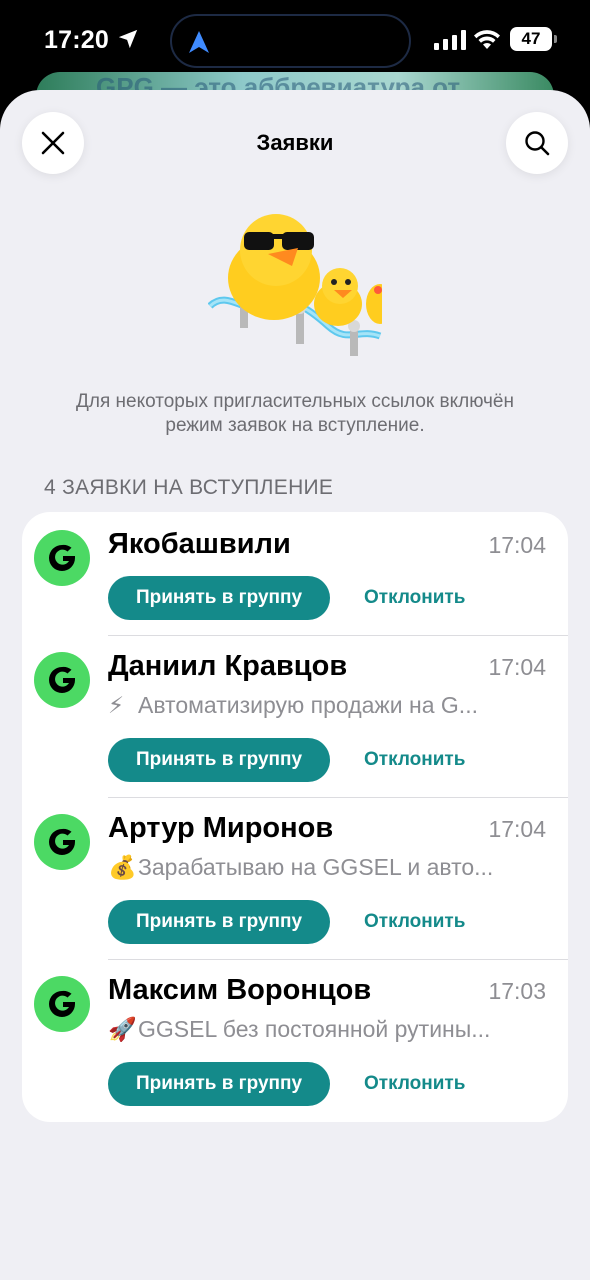 This screenshot has width=590, height=1280. What do you see at coordinates (290, 41) in the screenshot?
I see `dynamic-island` at bounding box center [290, 41].